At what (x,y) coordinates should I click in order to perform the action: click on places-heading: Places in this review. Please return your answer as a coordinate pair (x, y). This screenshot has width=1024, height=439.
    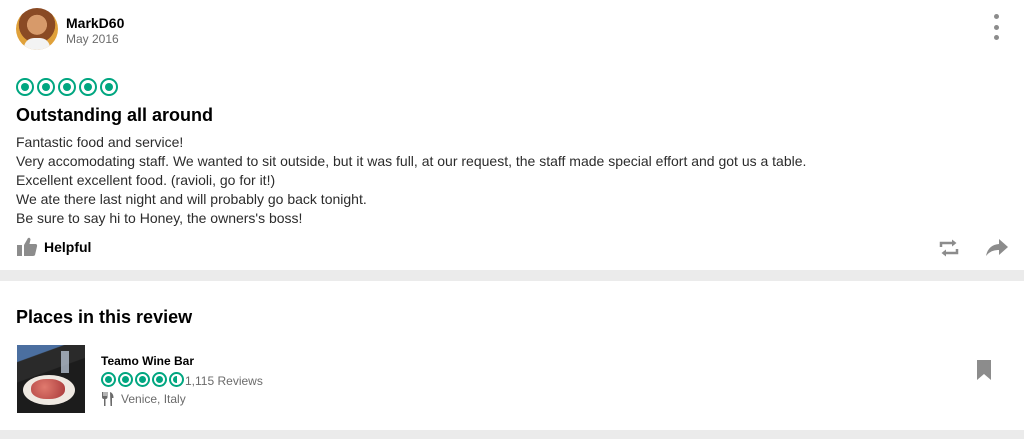
    Looking at the image, I should click on (104, 317).